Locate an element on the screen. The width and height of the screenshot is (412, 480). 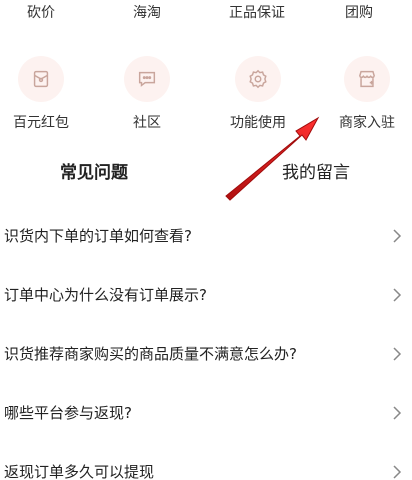
service-label-feature-usage: 功能使用 is located at coordinates (258, 123).